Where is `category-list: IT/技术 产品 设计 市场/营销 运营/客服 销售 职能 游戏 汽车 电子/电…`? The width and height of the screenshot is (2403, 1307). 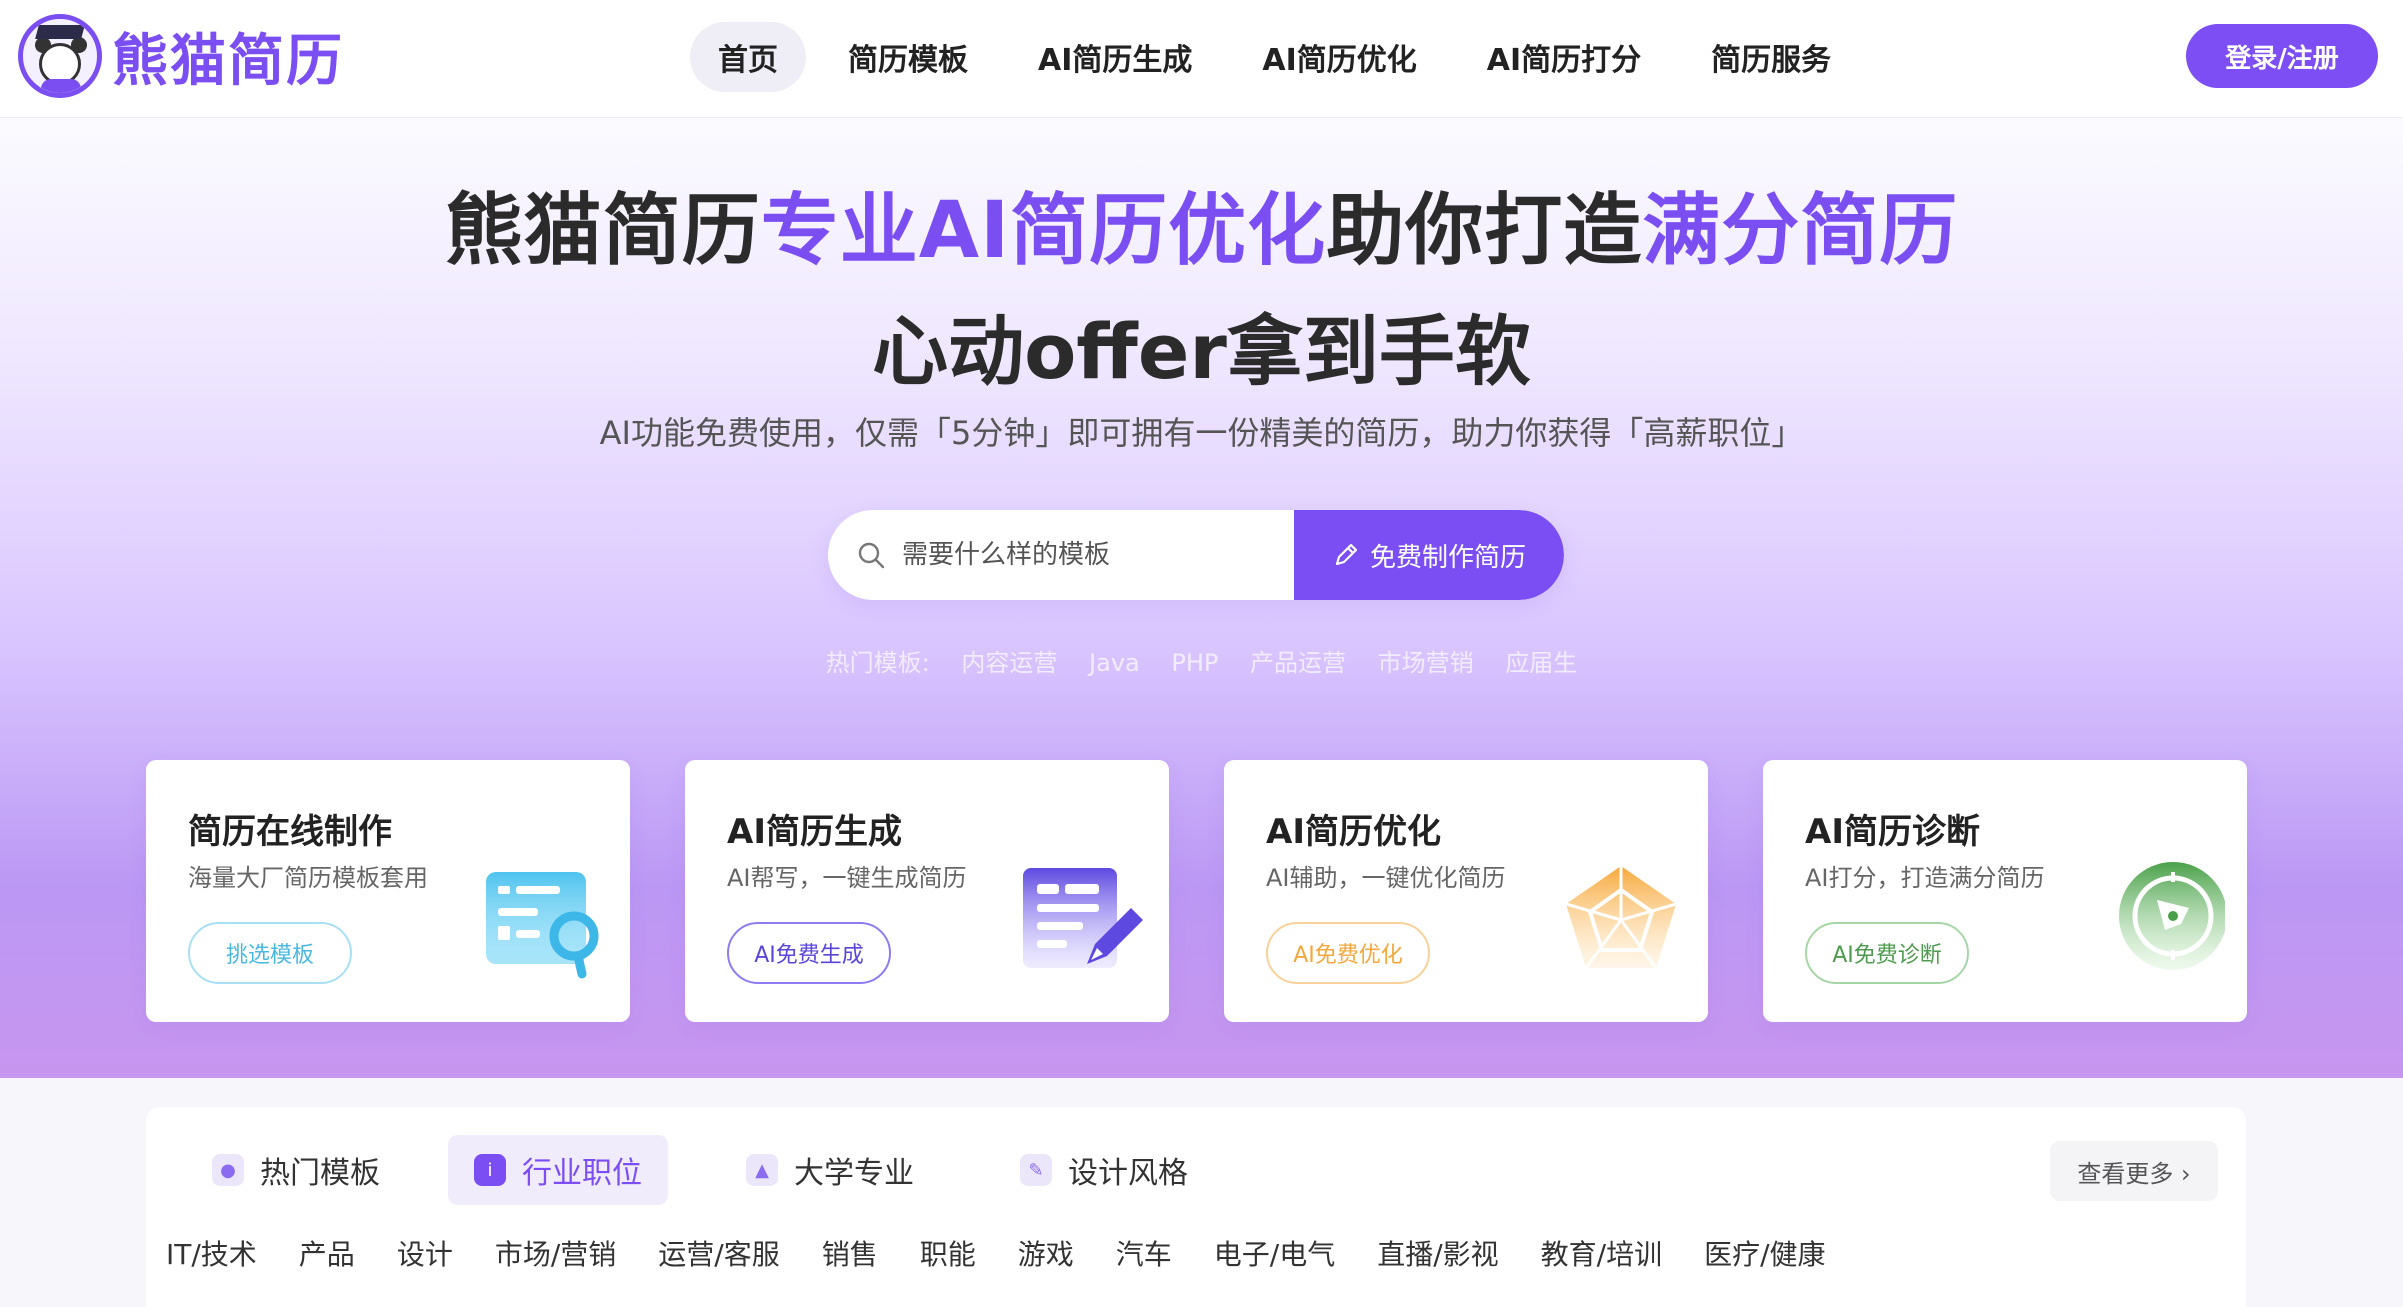
category-list: IT/技术 产品 设计 市场/营销 运营/客服 销售 职能 游戏 汽车 电子/电… is located at coordinates (1017, 1253).